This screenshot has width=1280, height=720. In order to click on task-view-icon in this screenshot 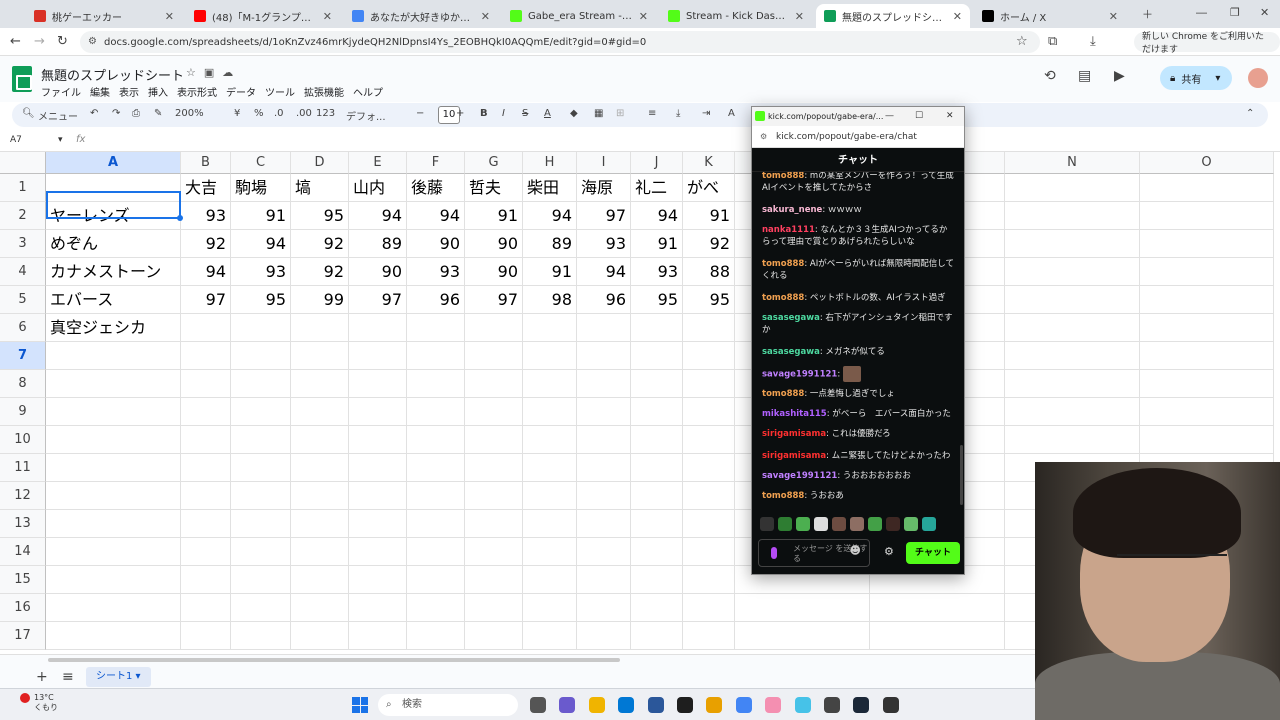, I will do `click(538, 705)`.